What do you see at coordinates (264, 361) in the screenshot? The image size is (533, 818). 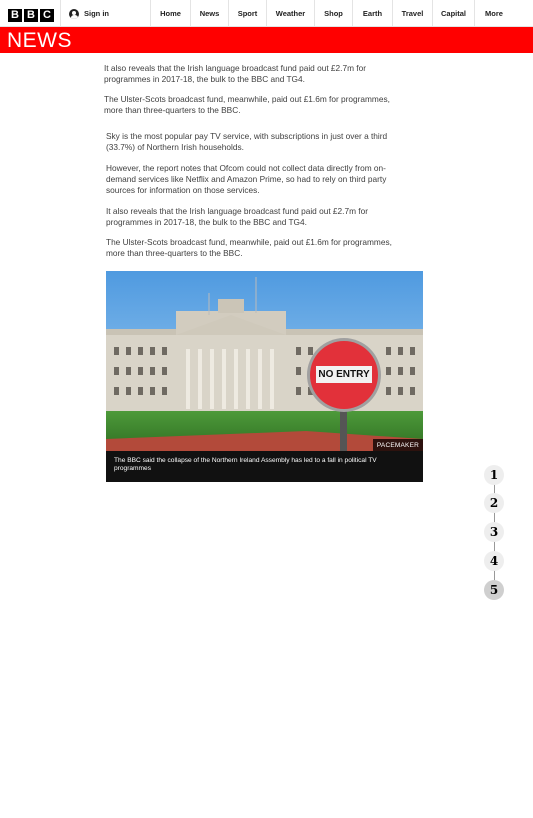 I see `stormont-photo` at bounding box center [264, 361].